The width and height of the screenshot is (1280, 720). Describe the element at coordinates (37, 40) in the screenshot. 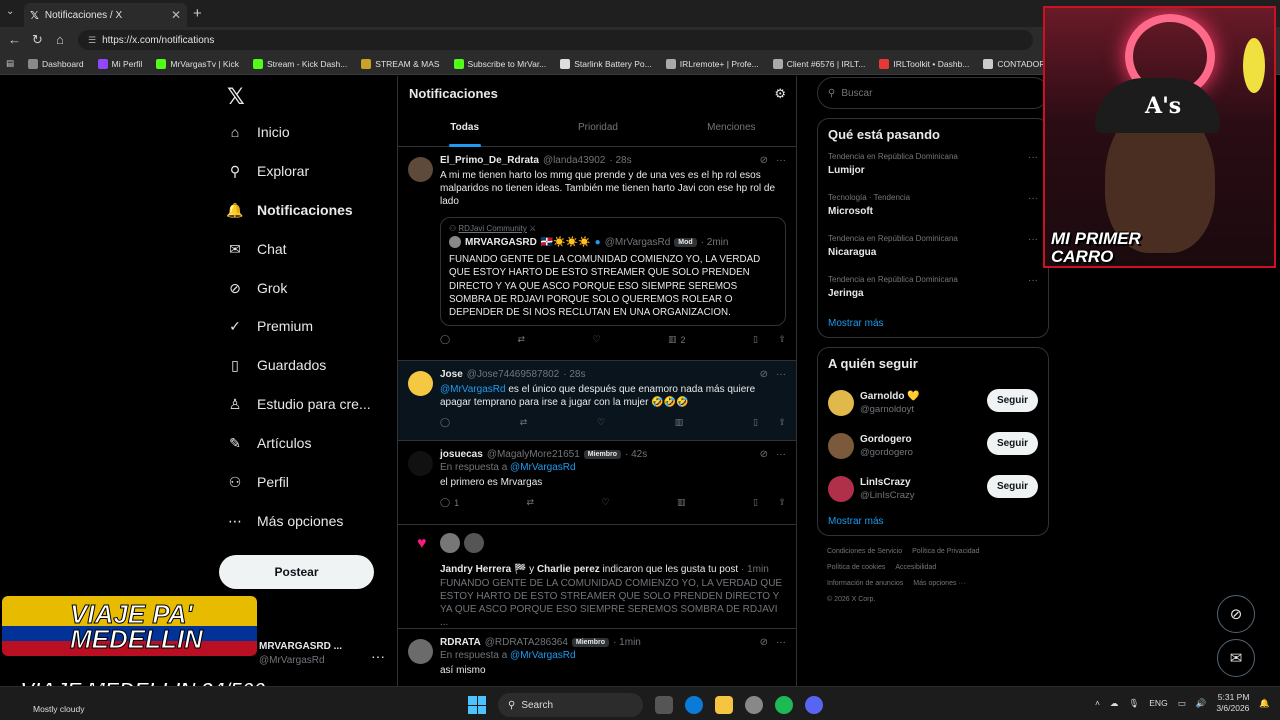

I see `reload-icon: ↻` at that location.